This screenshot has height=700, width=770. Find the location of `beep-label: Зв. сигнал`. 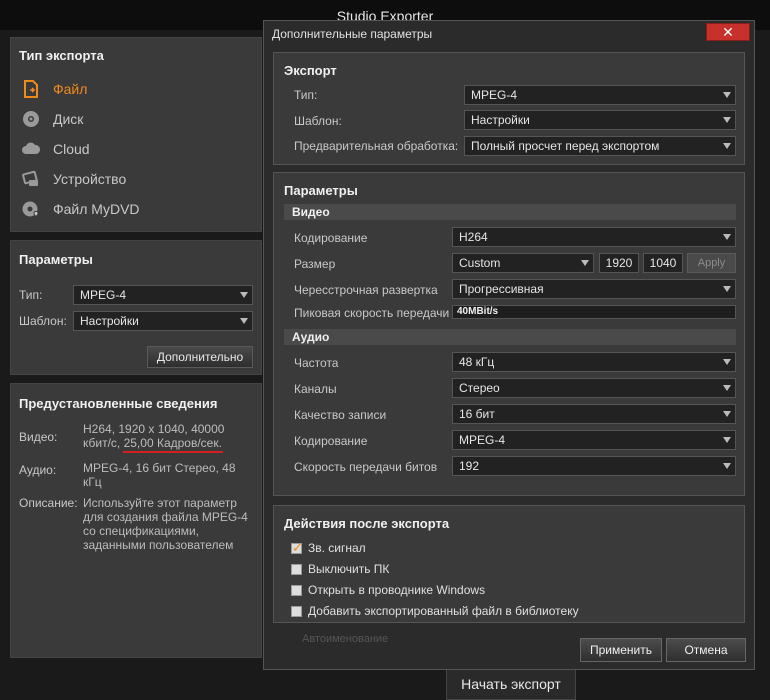

beep-label: Зв. сигнал is located at coordinates (337, 548).